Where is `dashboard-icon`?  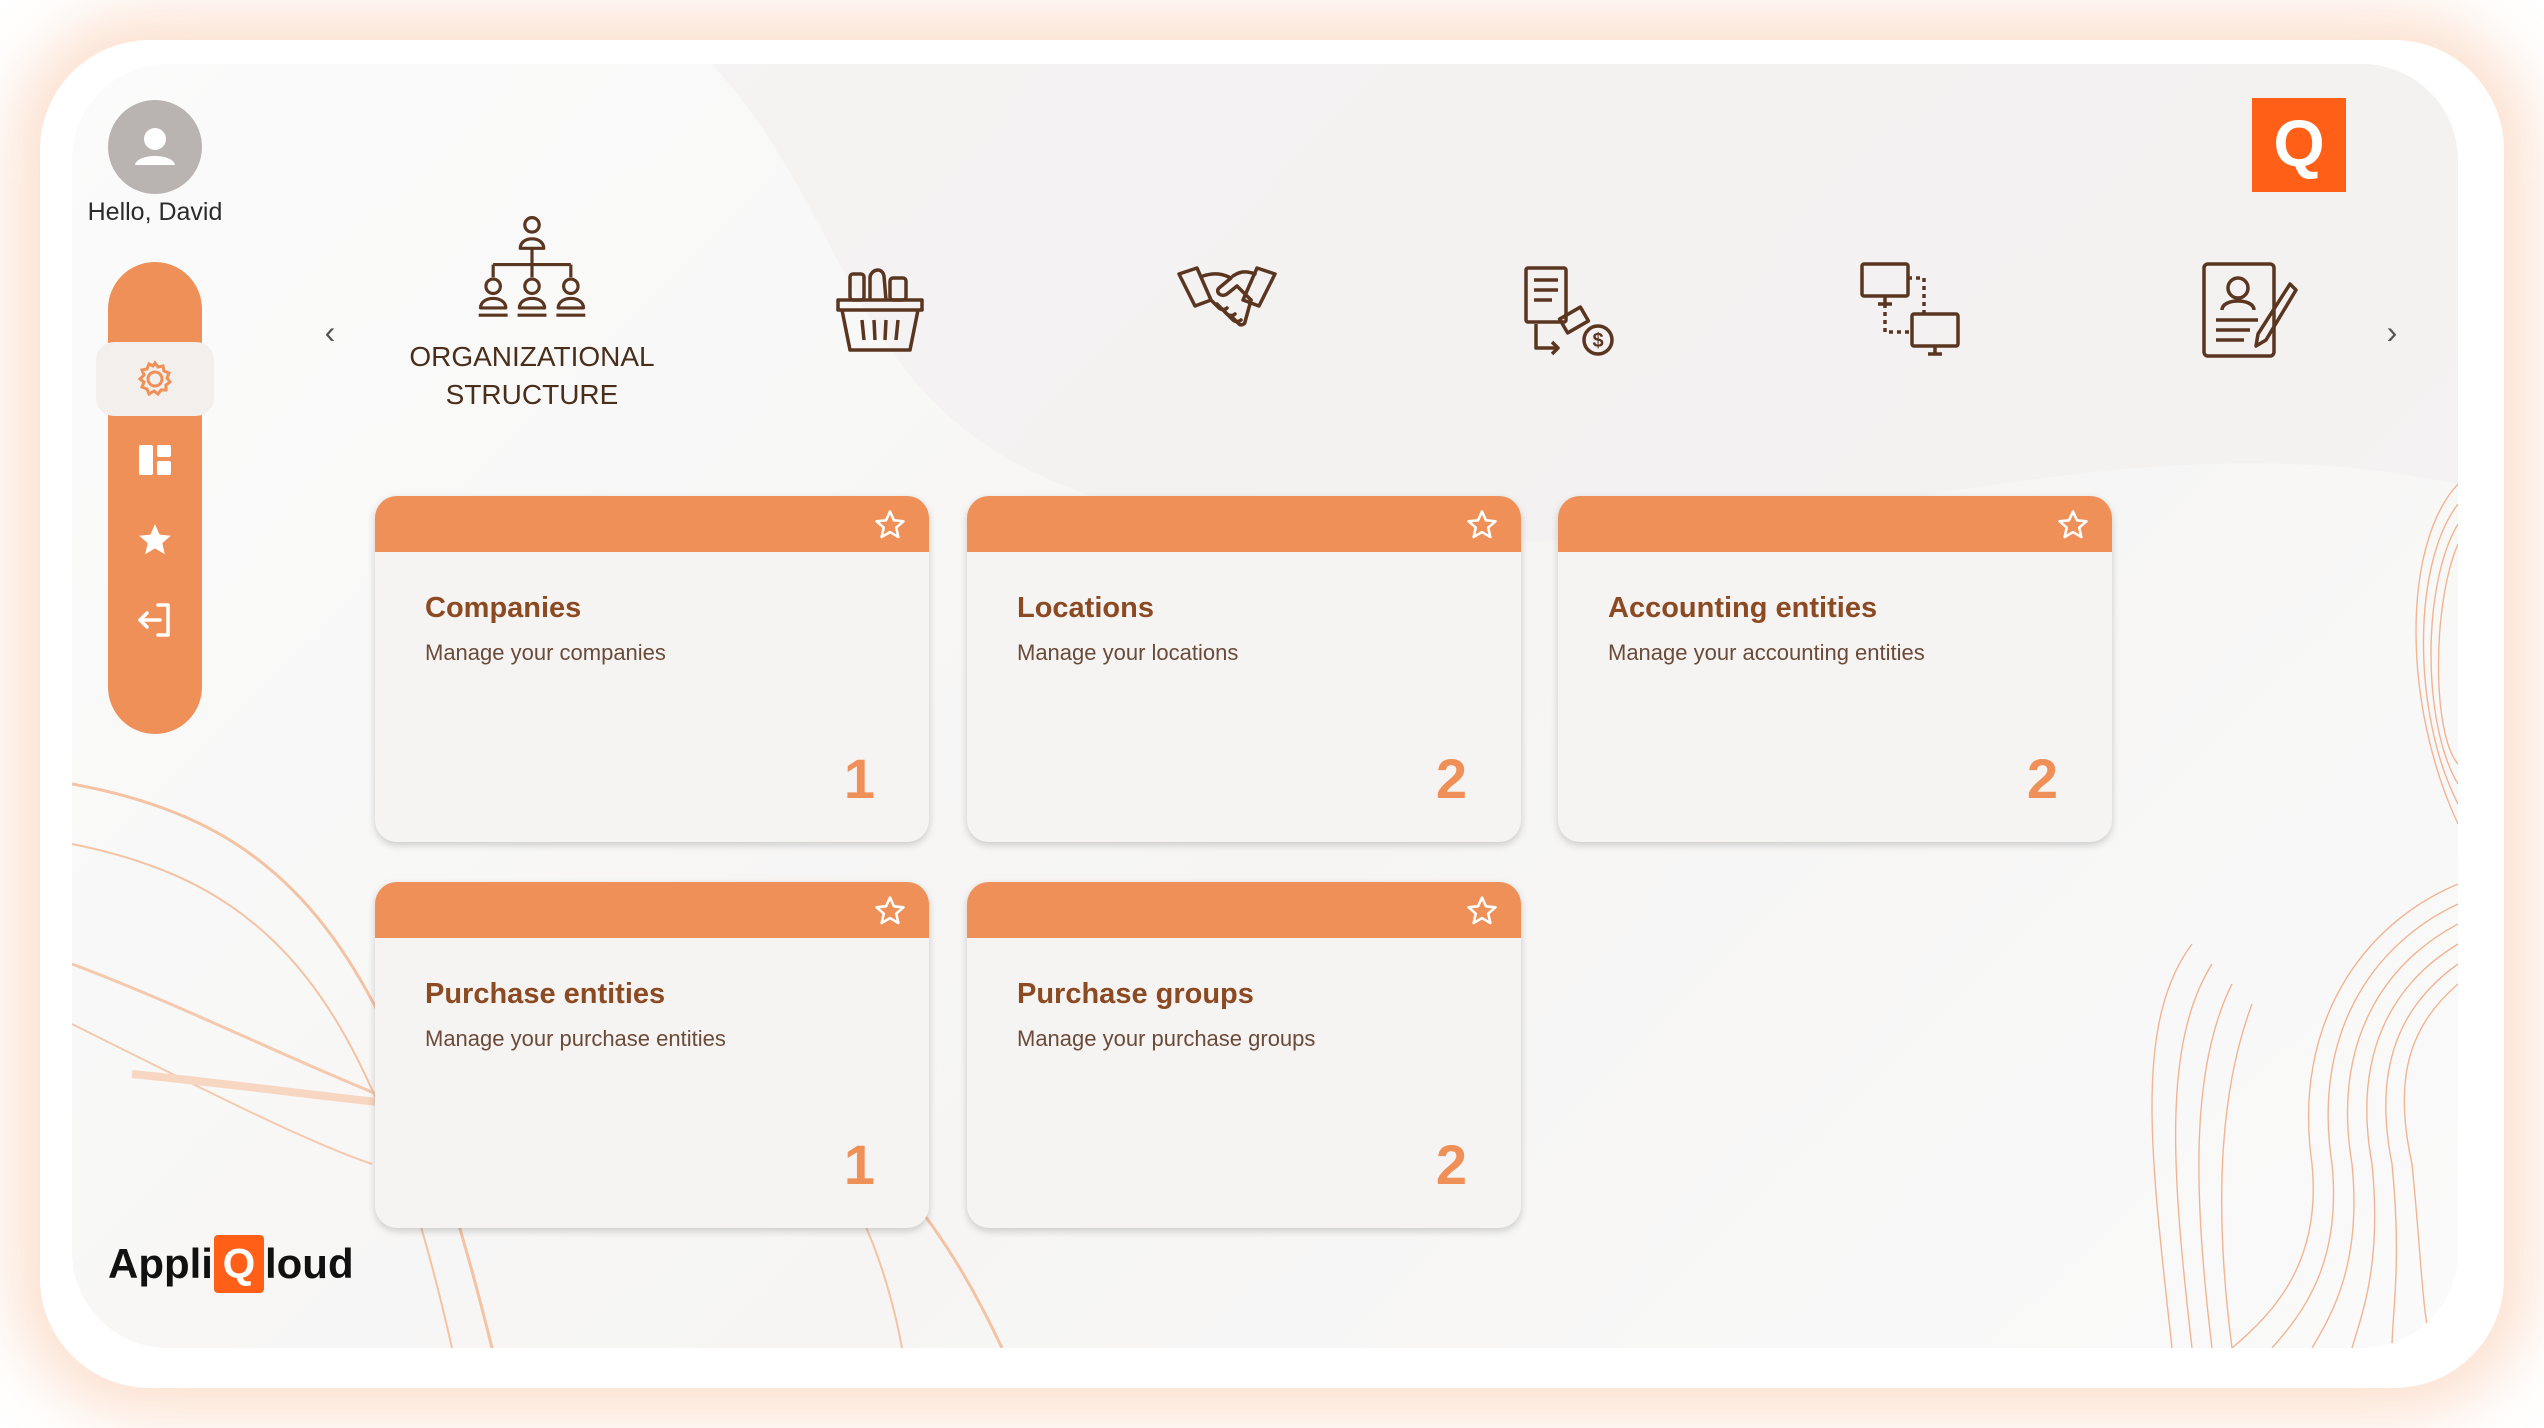
dashboard-icon is located at coordinates (155, 460).